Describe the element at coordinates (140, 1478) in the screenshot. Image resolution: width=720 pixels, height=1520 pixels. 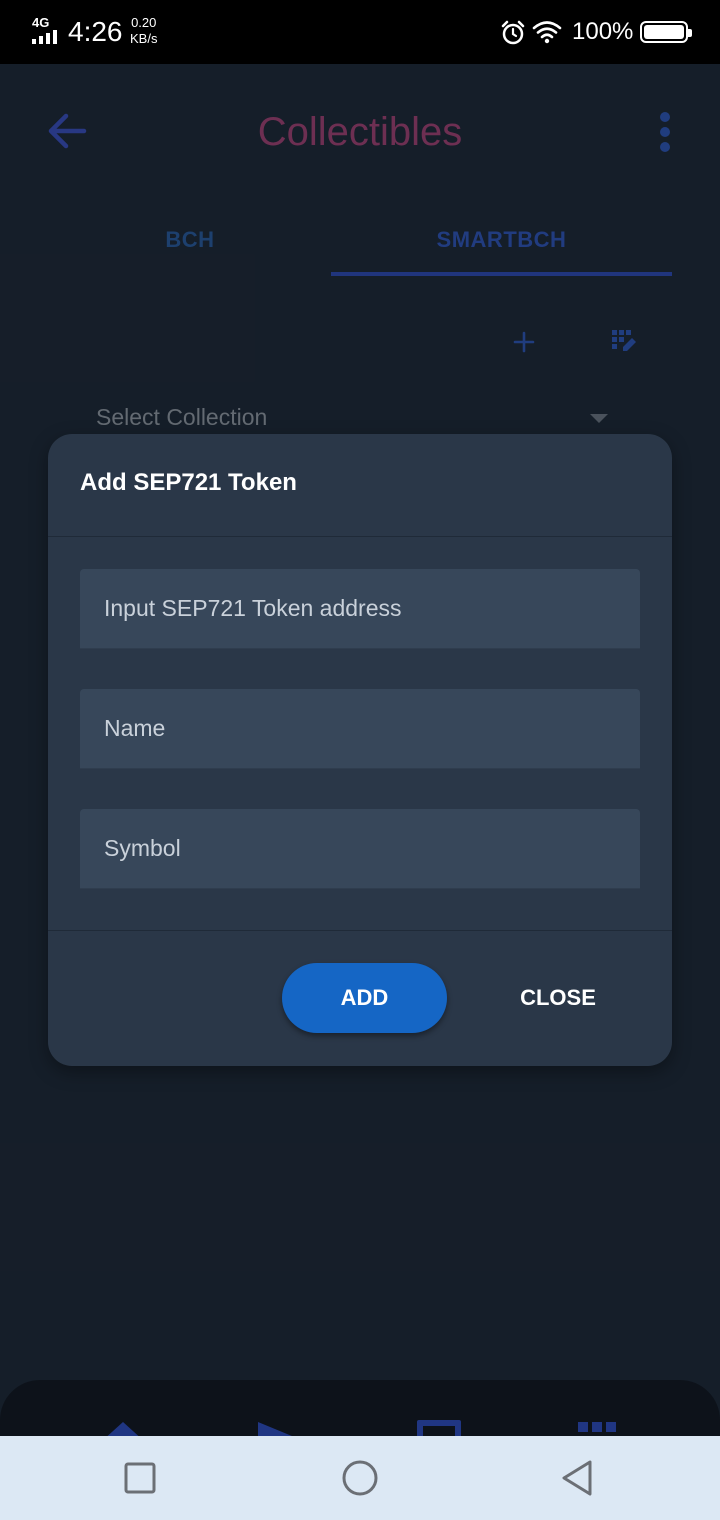
I see `recents-icon` at that location.